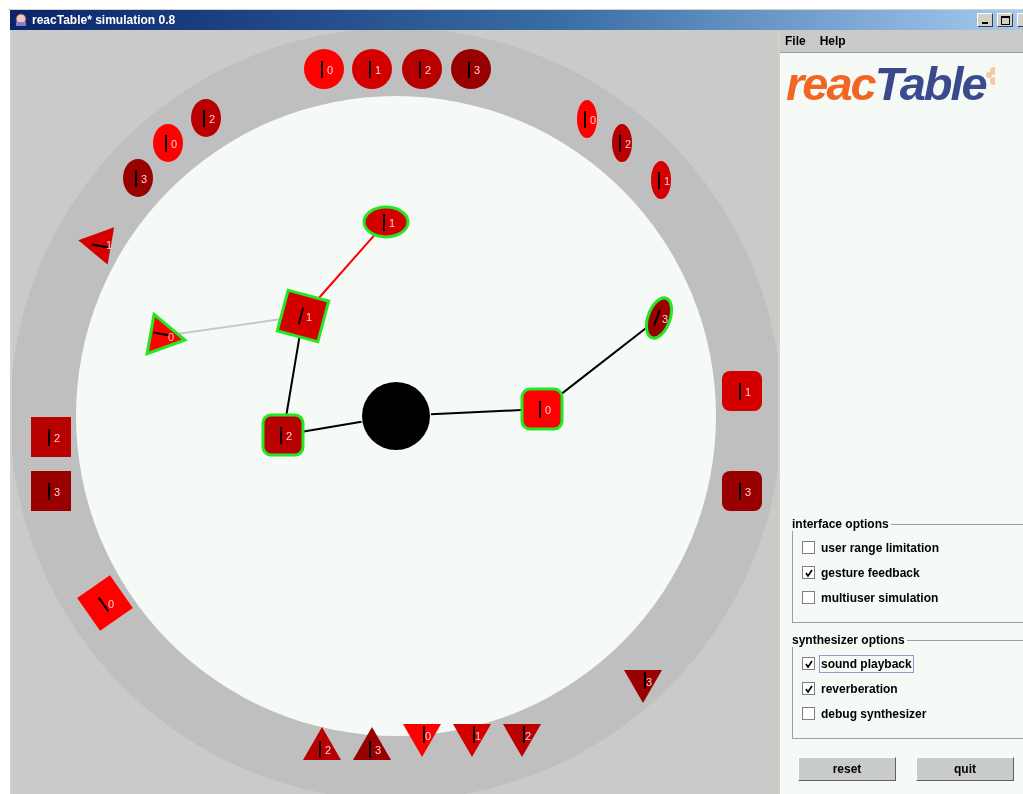 The width and height of the screenshot is (1023, 794). What do you see at coordinates (880, 597) in the screenshot?
I see `option-label: multiuser simulation` at bounding box center [880, 597].